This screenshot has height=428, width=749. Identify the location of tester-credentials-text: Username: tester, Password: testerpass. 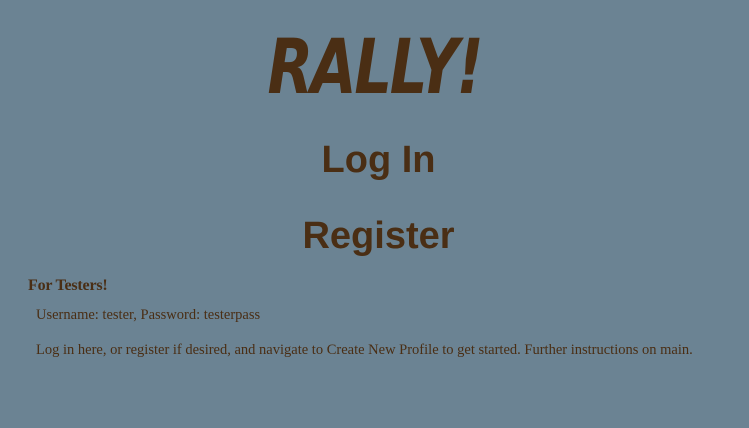
(148, 315).